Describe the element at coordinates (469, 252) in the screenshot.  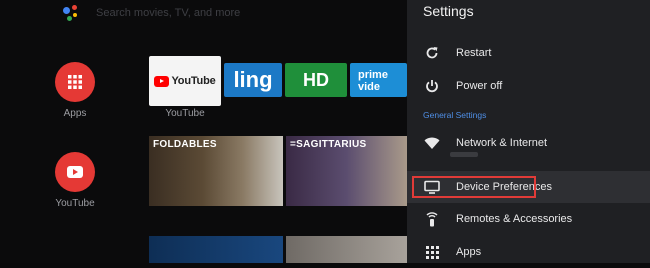
I see `apps-label: Apps` at that location.